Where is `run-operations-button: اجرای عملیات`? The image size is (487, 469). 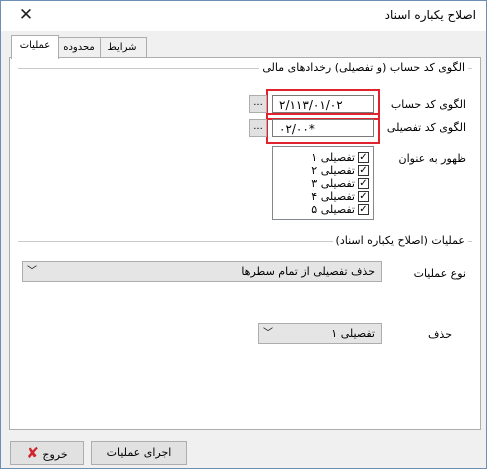
run-operations-button: اجرای عملیات is located at coordinates (139, 453).